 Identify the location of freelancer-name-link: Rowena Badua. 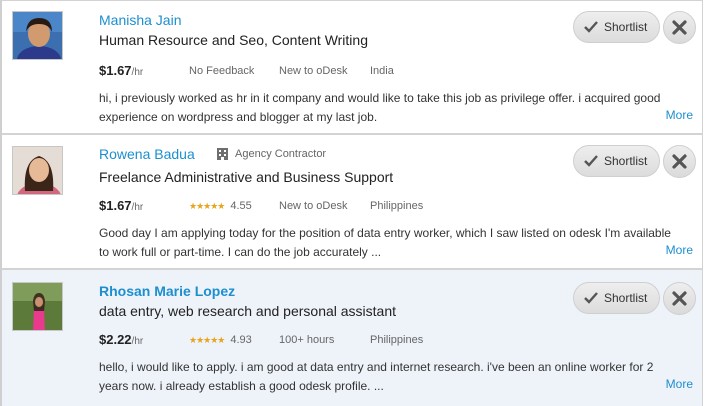
(147, 154).